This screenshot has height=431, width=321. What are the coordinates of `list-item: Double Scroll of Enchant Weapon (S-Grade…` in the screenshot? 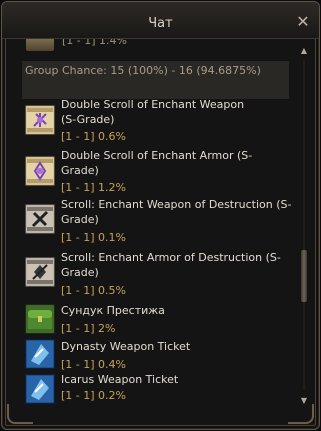 It's located at (157, 122).